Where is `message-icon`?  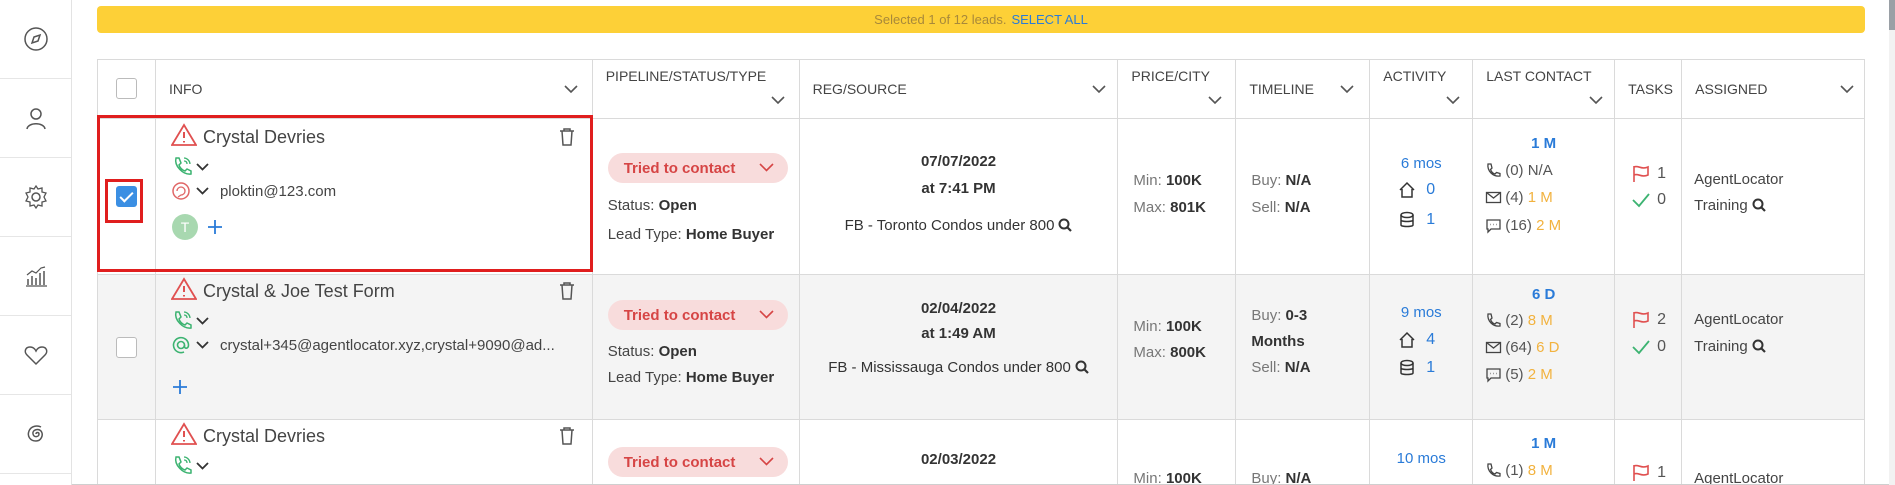
message-icon is located at coordinates (1493, 375).